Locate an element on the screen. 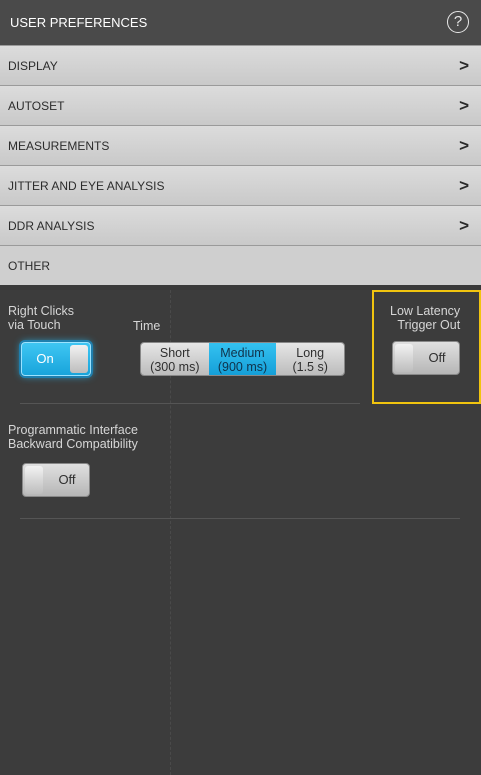 The width and height of the screenshot is (481, 775). right-clicks-label: Right Clicks via Touch is located at coordinates (41, 318).